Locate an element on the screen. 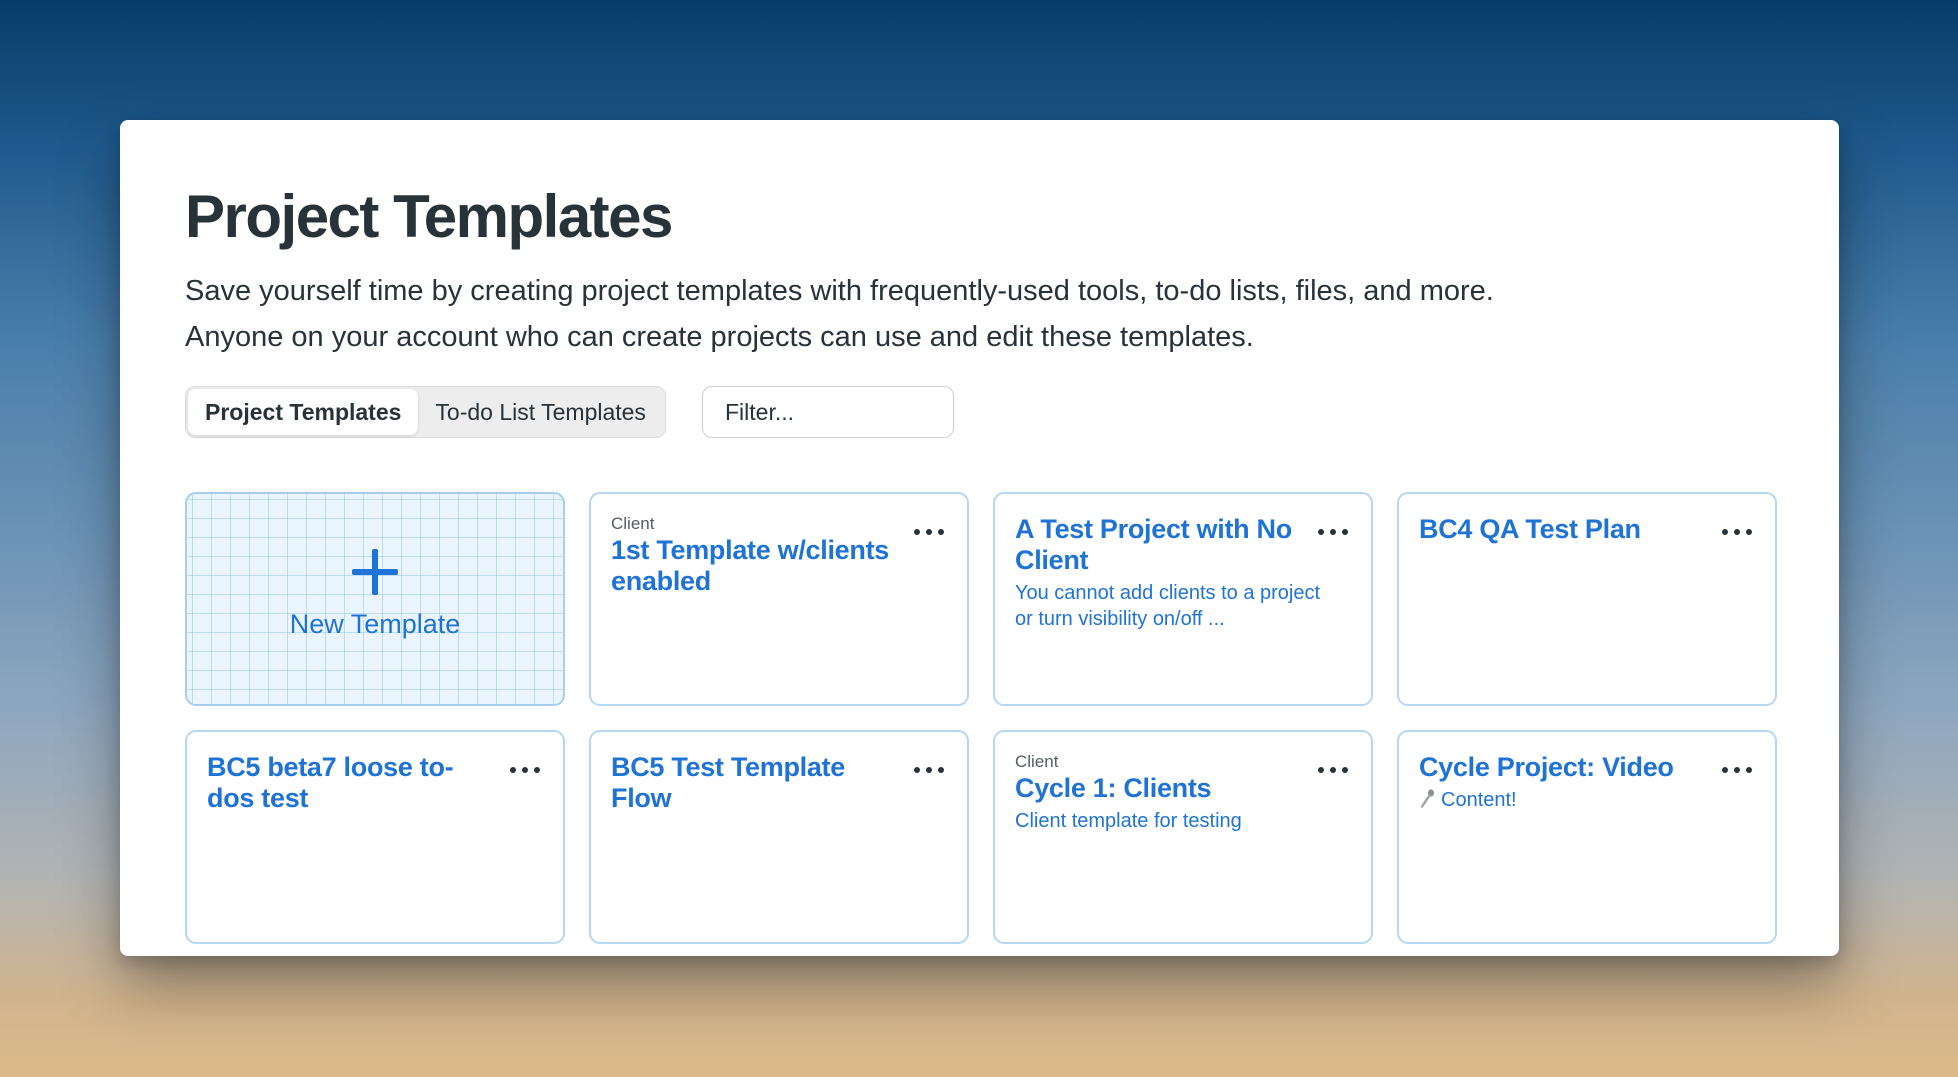 This screenshot has height=1077, width=1958. card-description-text: Content! is located at coordinates (1479, 800).